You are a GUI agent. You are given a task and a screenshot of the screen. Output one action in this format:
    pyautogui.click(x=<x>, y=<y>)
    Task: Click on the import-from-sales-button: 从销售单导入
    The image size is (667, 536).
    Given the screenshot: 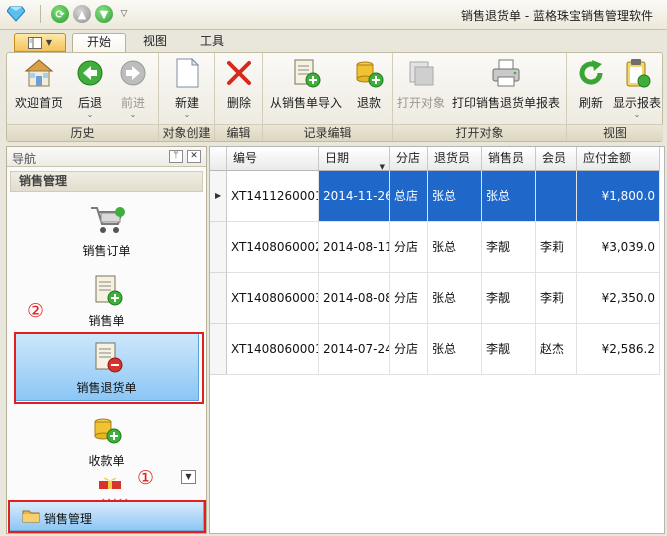 What is the action you would take?
    pyautogui.click(x=306, y=84)
    